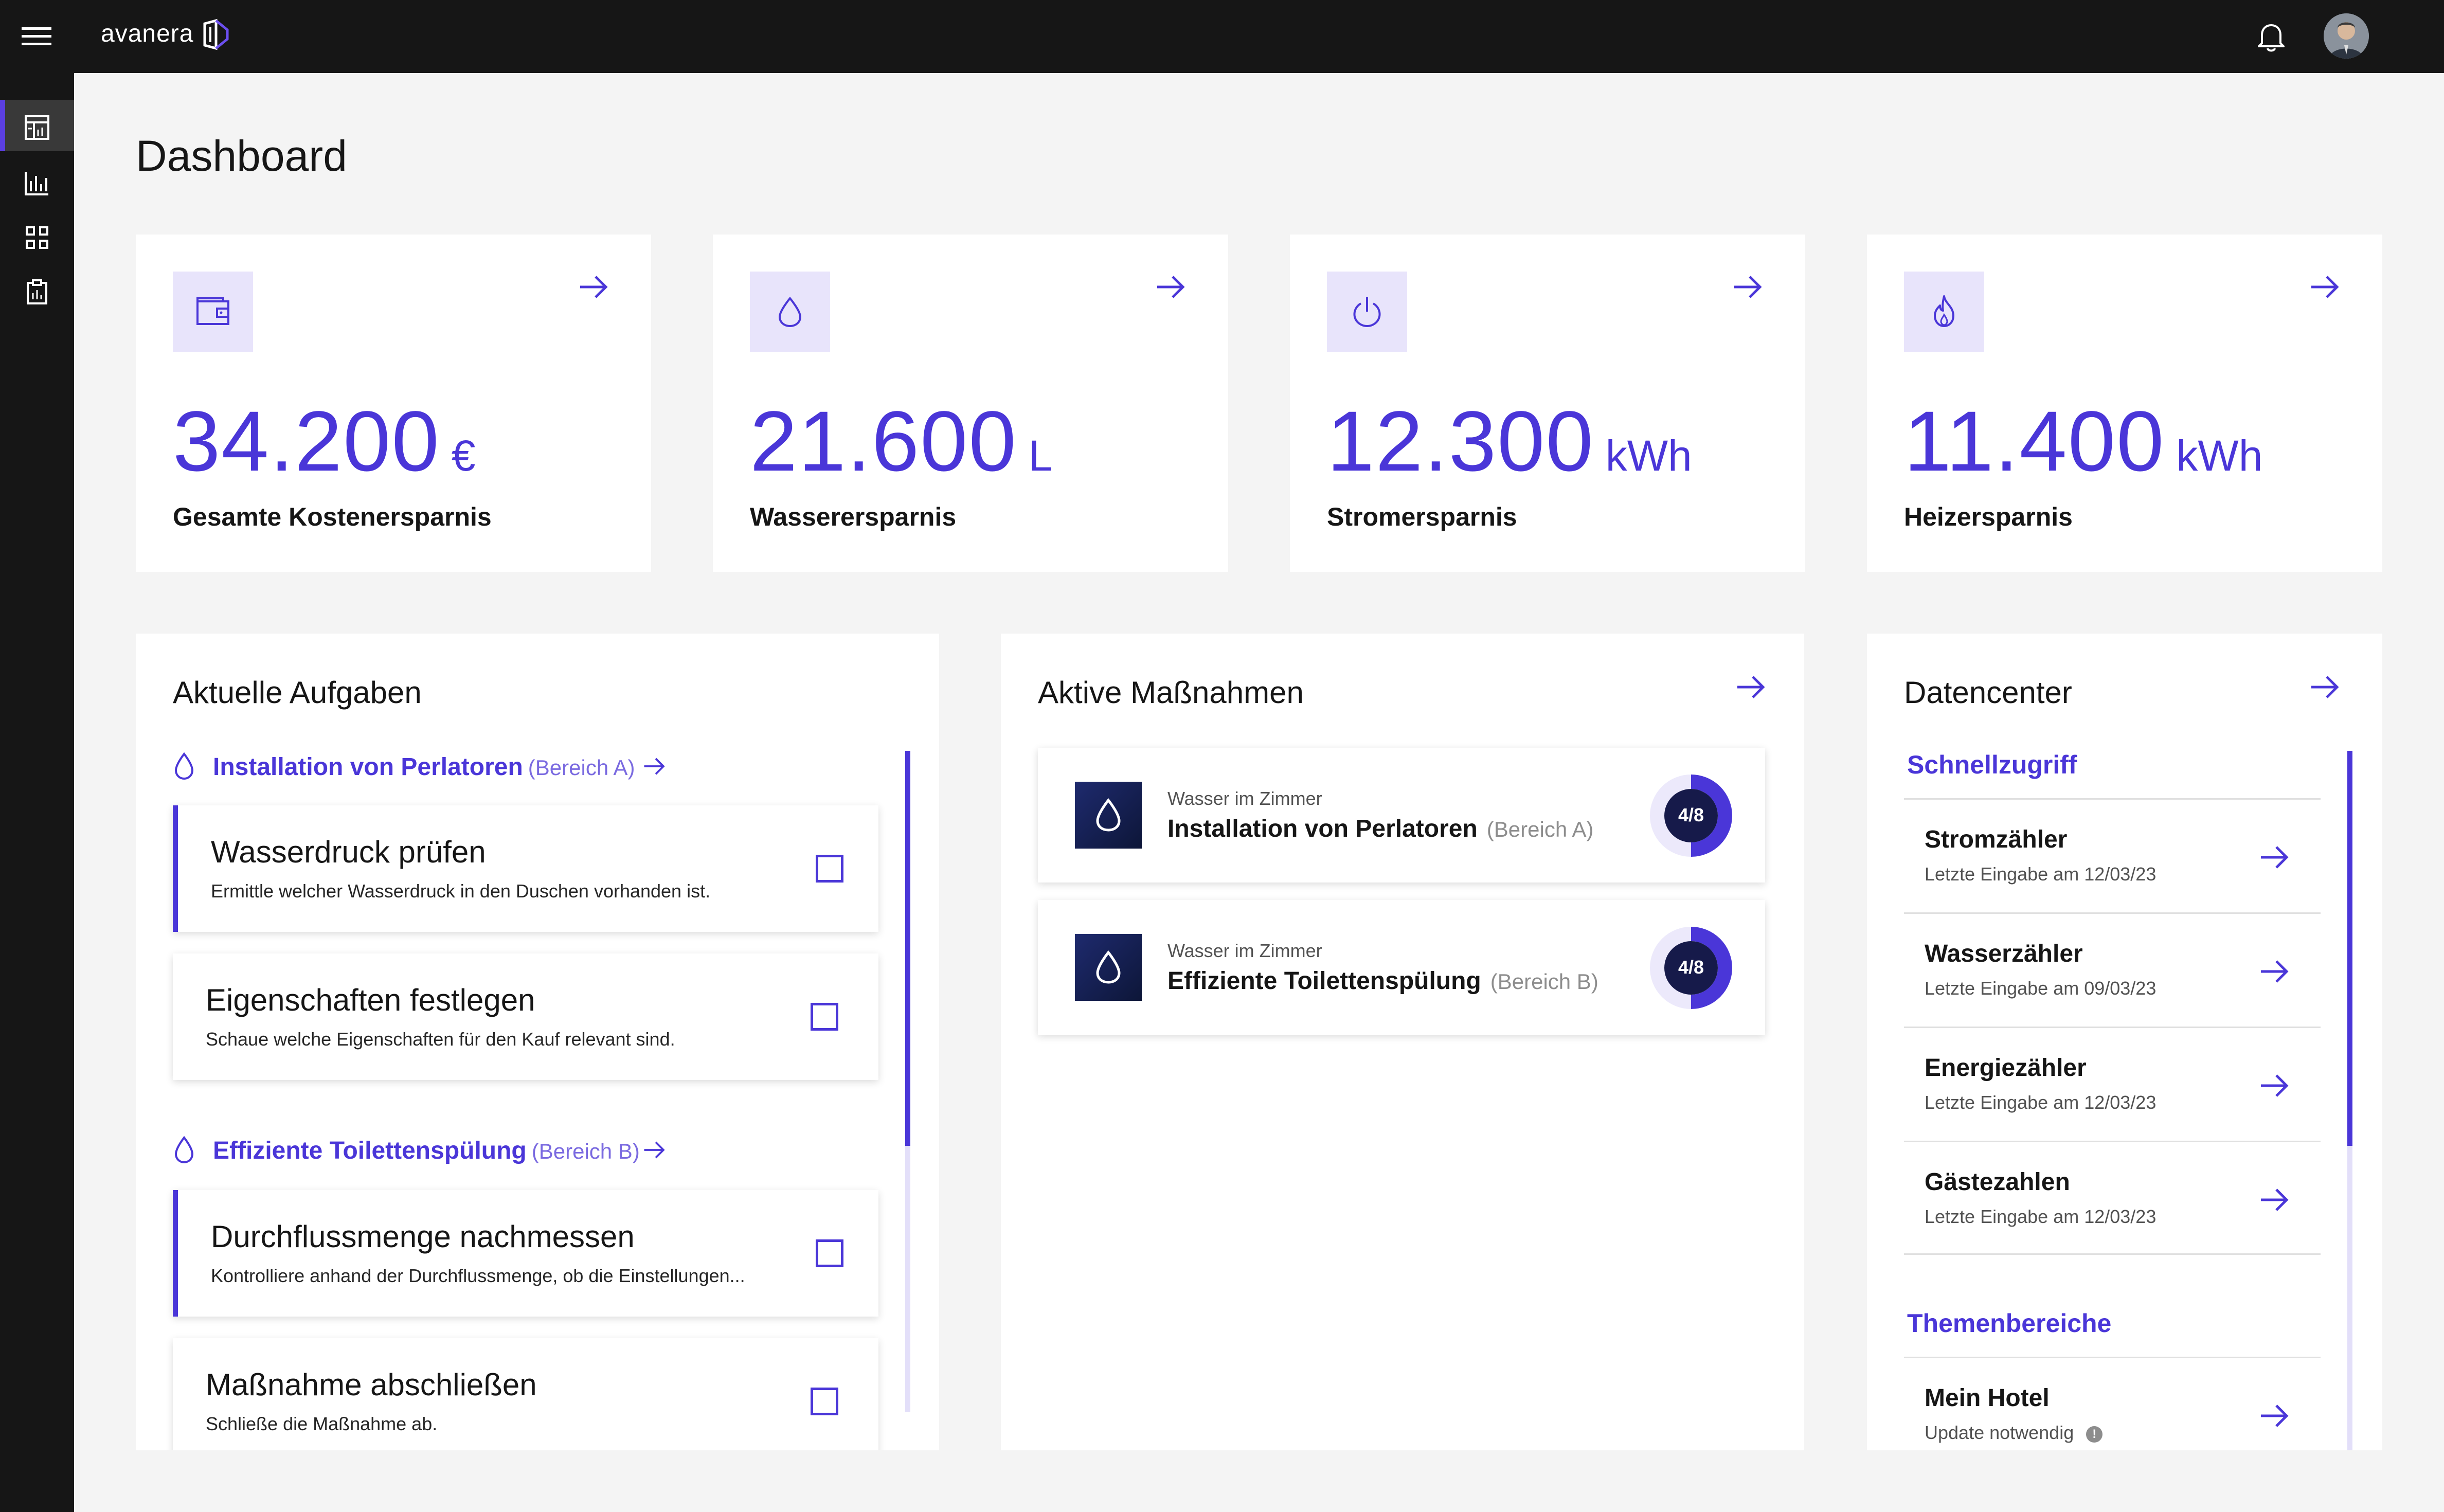  I want to click on app-logo-text: avanera, so click(147, 33).